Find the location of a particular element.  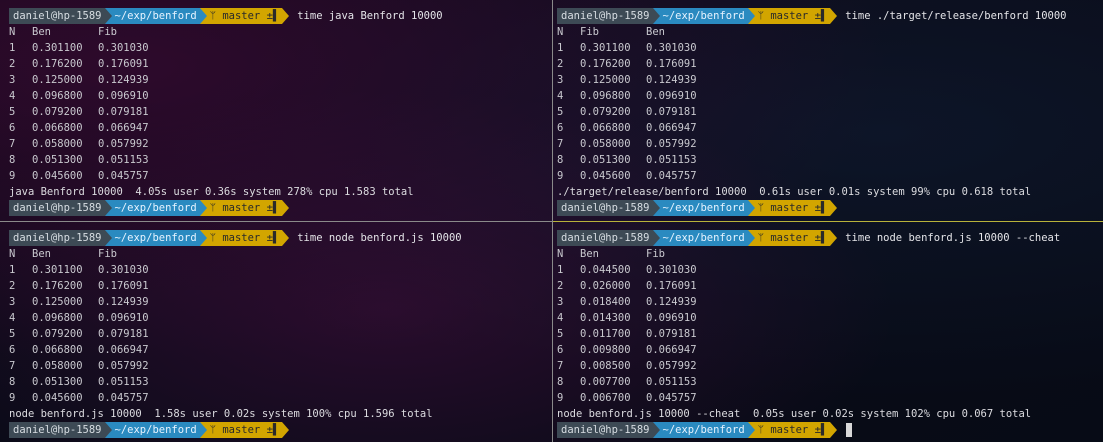

output-cell: 0.058000 is located at coordinates (57, 366).